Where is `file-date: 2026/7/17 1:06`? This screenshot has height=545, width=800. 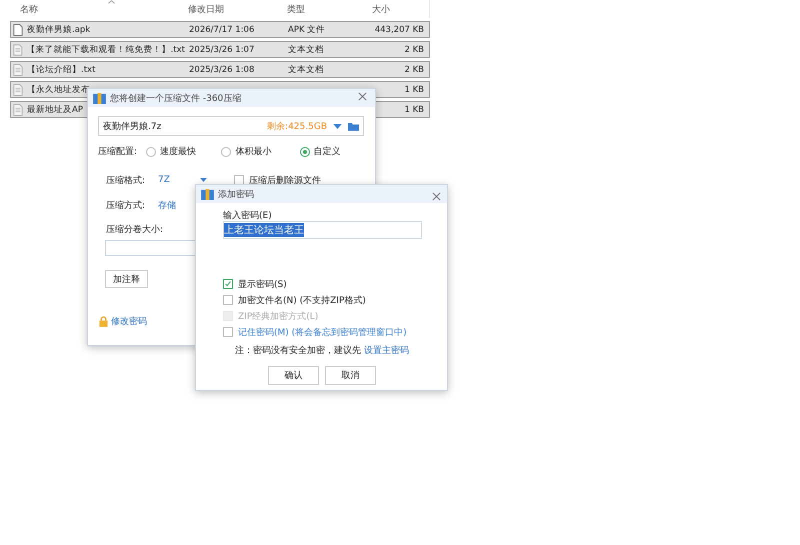
file-date: 2026/7/17 1:06 is located at coordinates (222, 29).